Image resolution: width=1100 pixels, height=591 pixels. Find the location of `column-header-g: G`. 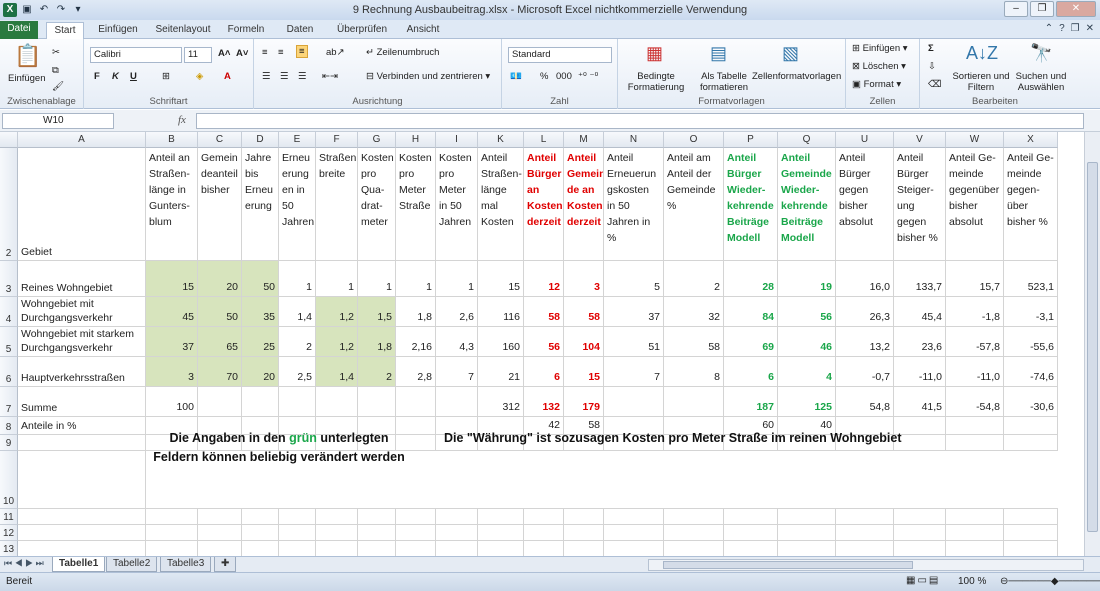

column-header-g: G is located at coordinates (377, 140).